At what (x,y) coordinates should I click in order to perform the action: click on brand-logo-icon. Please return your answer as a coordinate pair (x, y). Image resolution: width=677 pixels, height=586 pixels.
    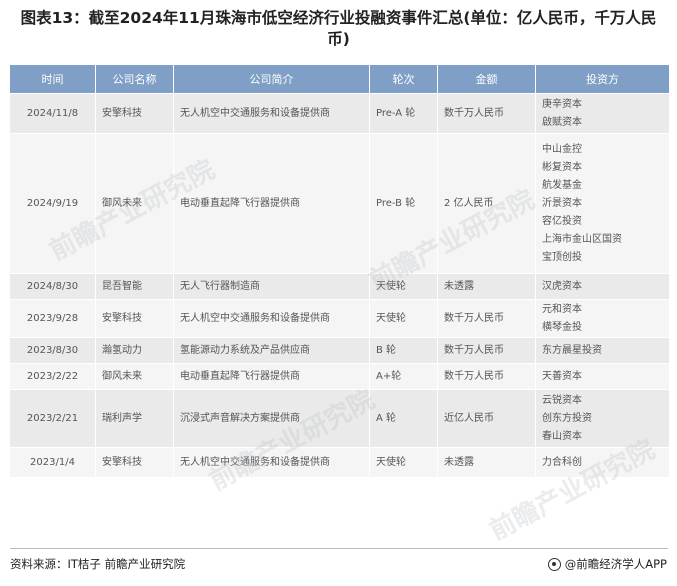
    Looking at the image, I should click on (554, 564).